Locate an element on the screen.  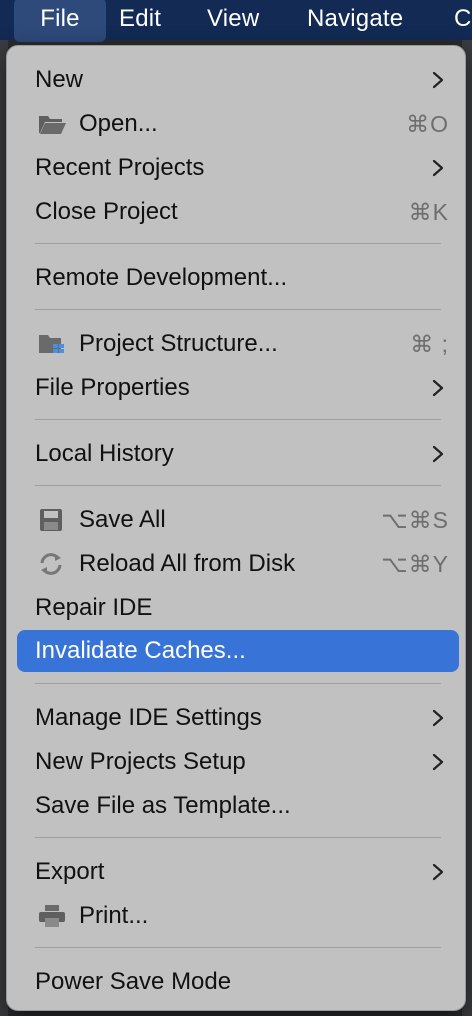
menu-item-label: Power Save Mode is located at coordinates (133, 981).